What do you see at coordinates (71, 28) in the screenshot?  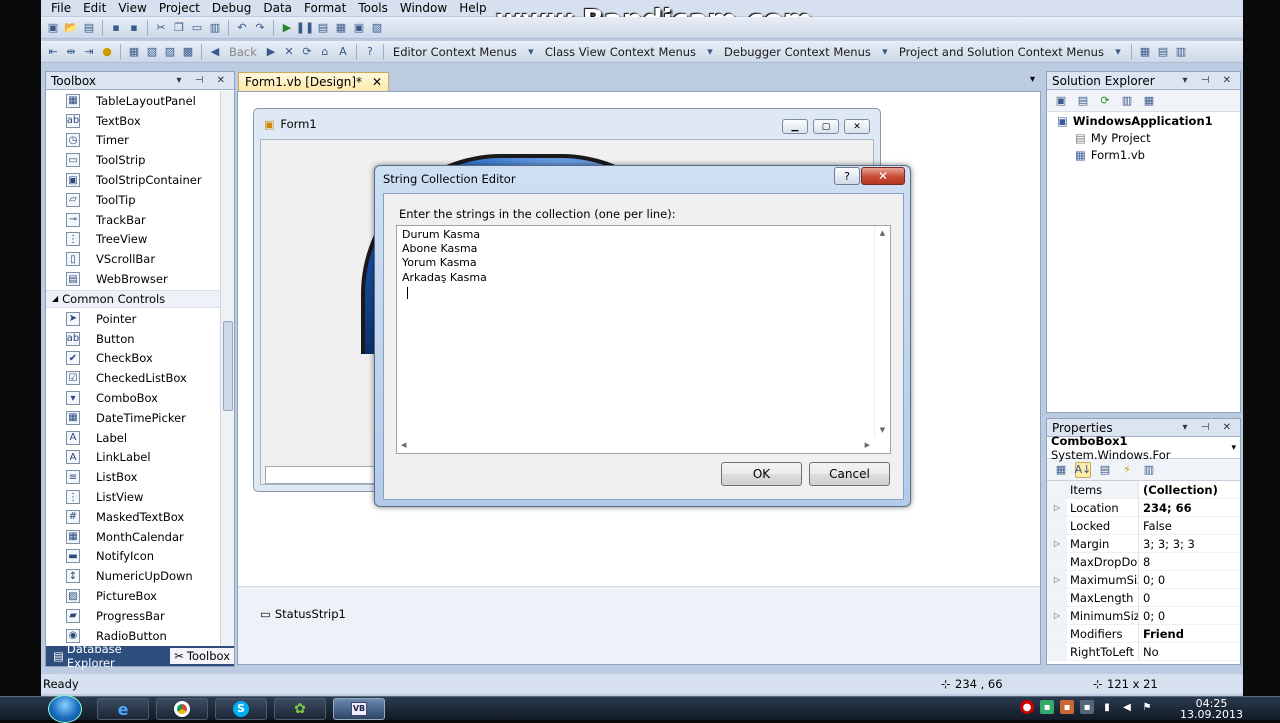 I see `open-file-icon: 📂` at bounding box center [71, 28].